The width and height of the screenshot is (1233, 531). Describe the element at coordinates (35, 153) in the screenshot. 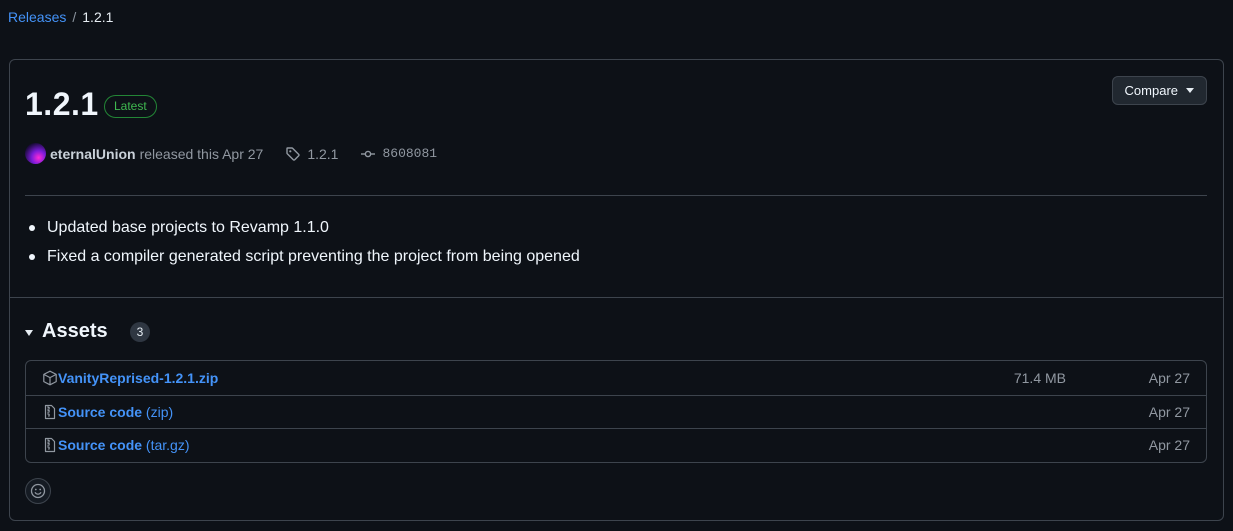

I see `avatar` at that location.